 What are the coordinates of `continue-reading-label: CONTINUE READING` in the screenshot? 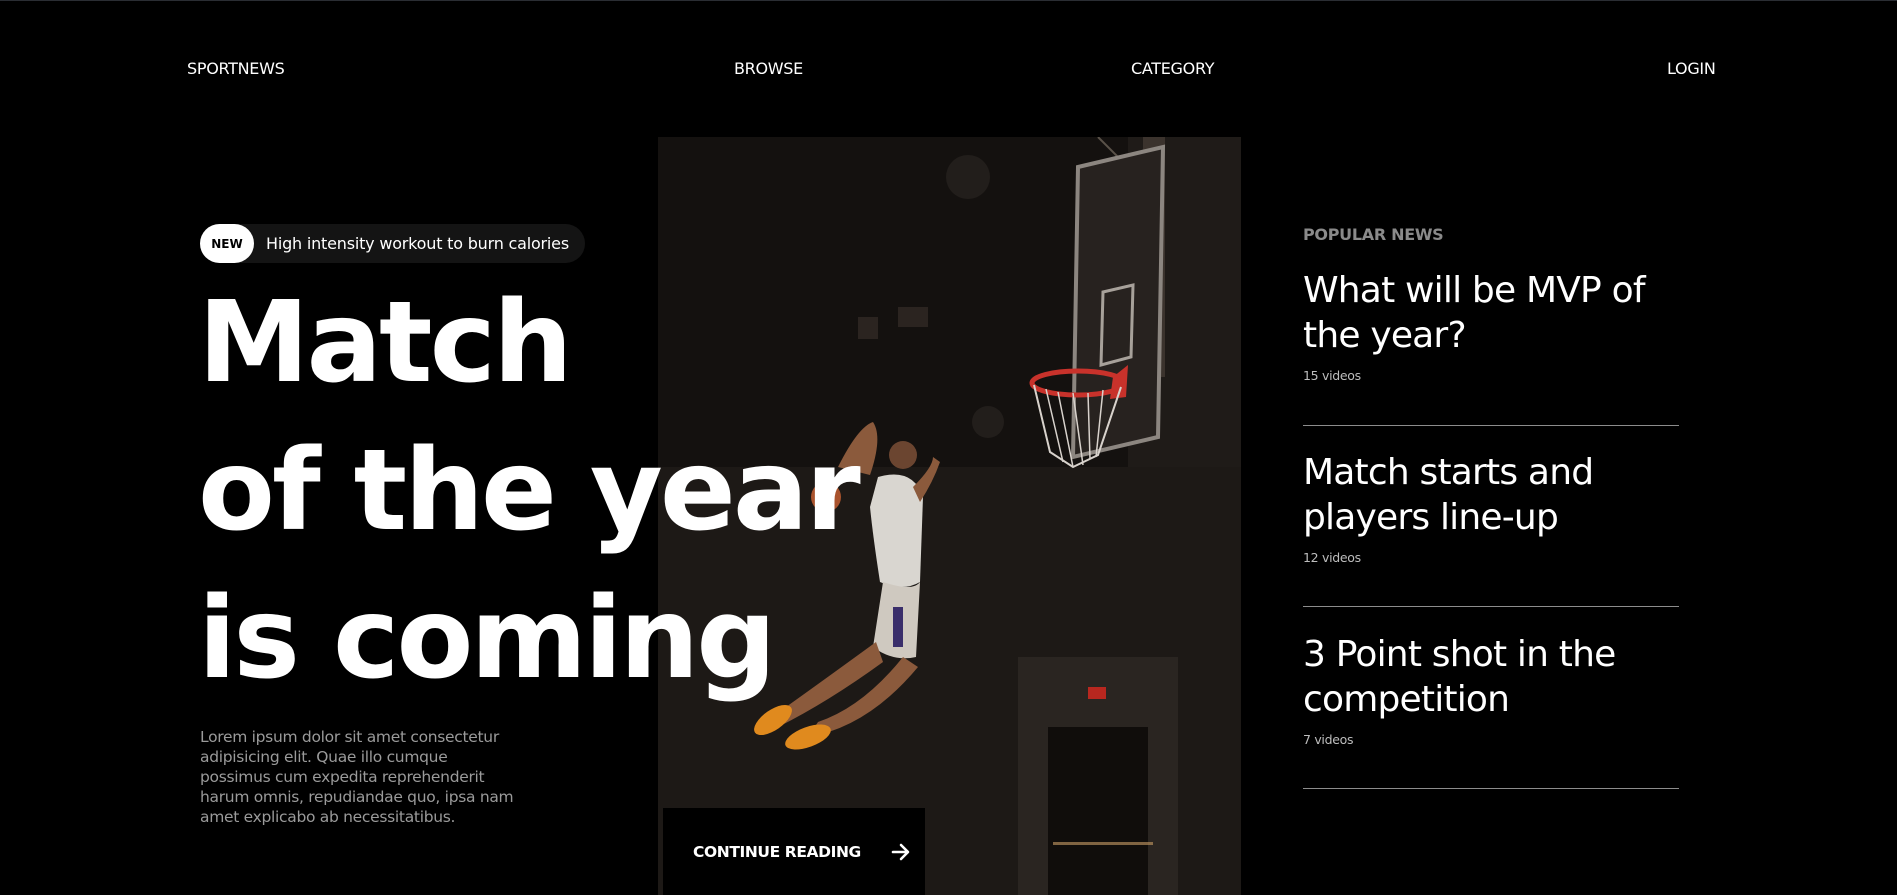 It's located at (777, 852).